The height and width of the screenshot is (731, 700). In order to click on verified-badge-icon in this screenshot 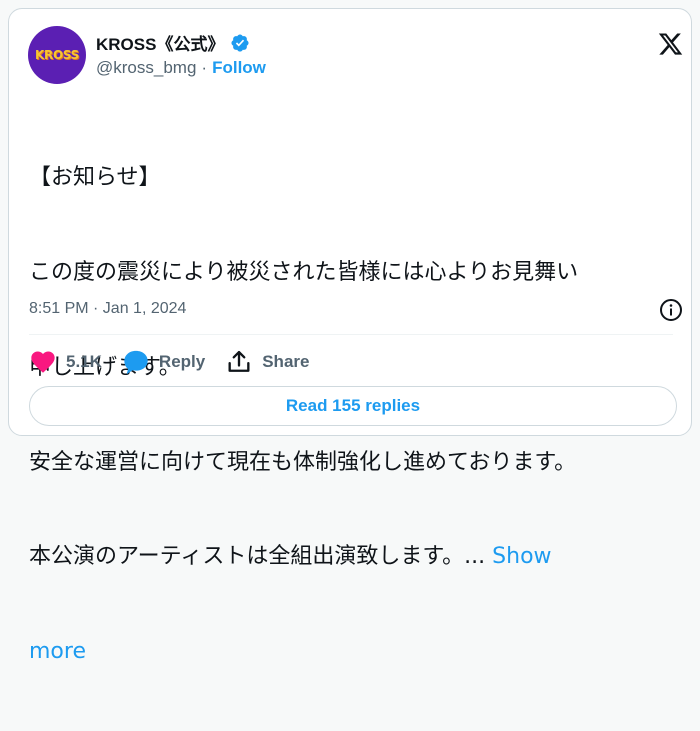, I will do `click(240, 42)`.